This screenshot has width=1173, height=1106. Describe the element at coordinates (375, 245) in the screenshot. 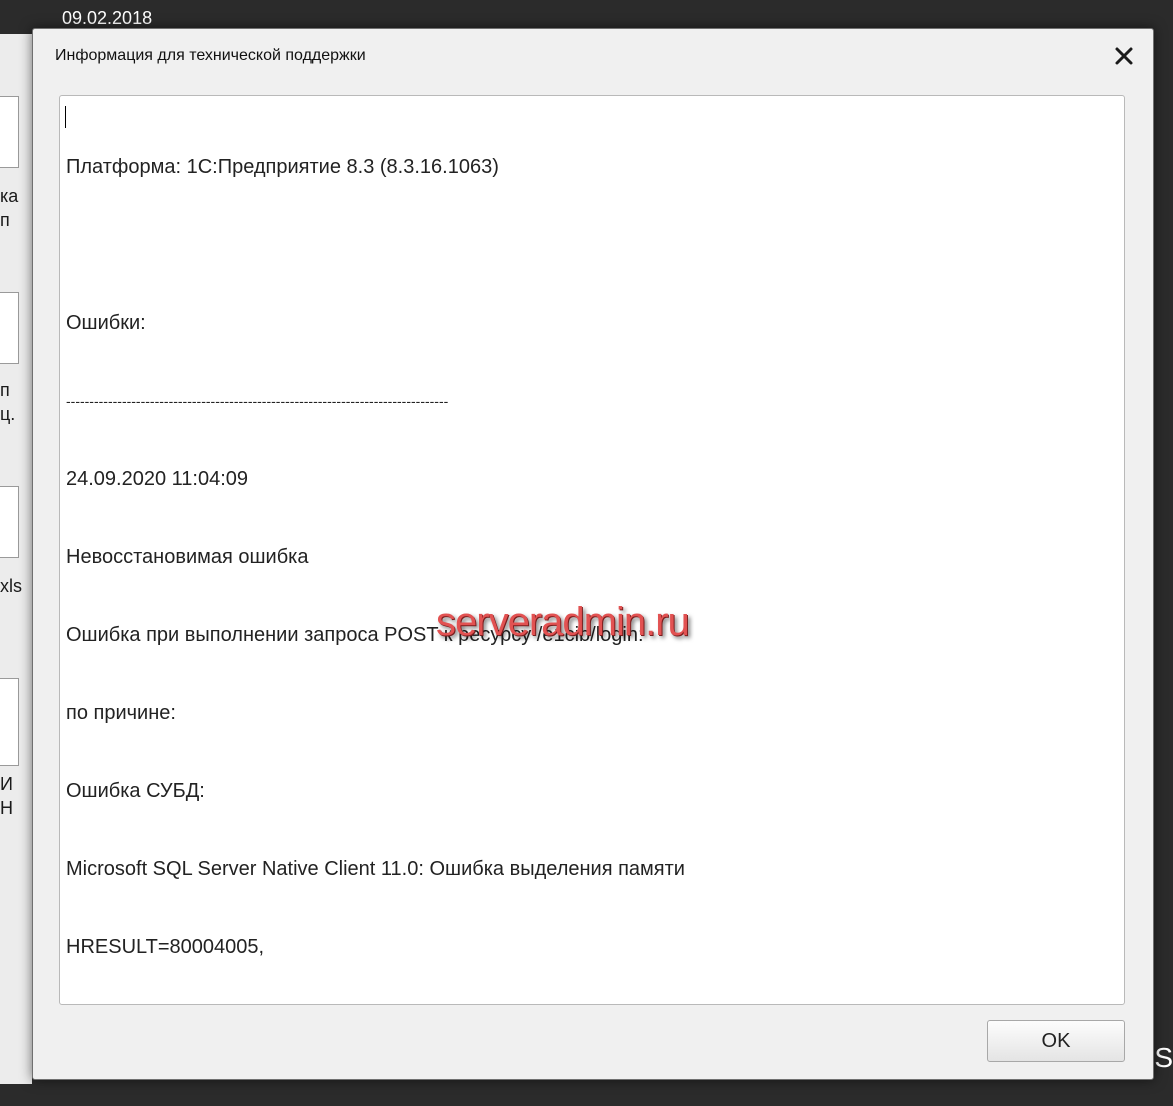

I see `text-line-blank` at that location.